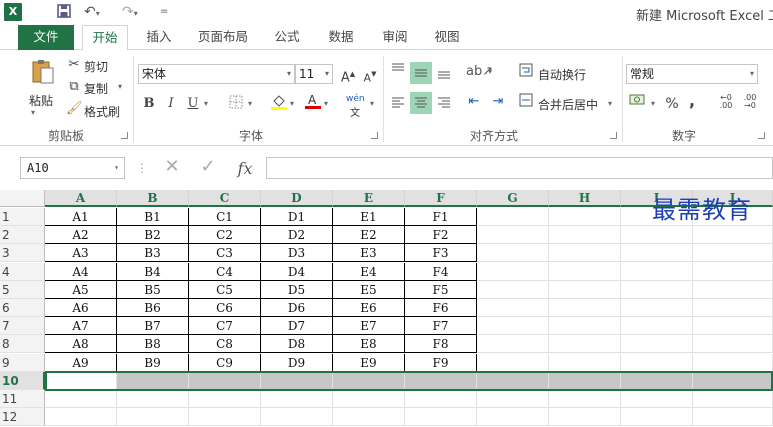  What do you see at coordinates (297, 271) in the screenshot?
I see `table-cell: D4` at bounding box center [297, 271].